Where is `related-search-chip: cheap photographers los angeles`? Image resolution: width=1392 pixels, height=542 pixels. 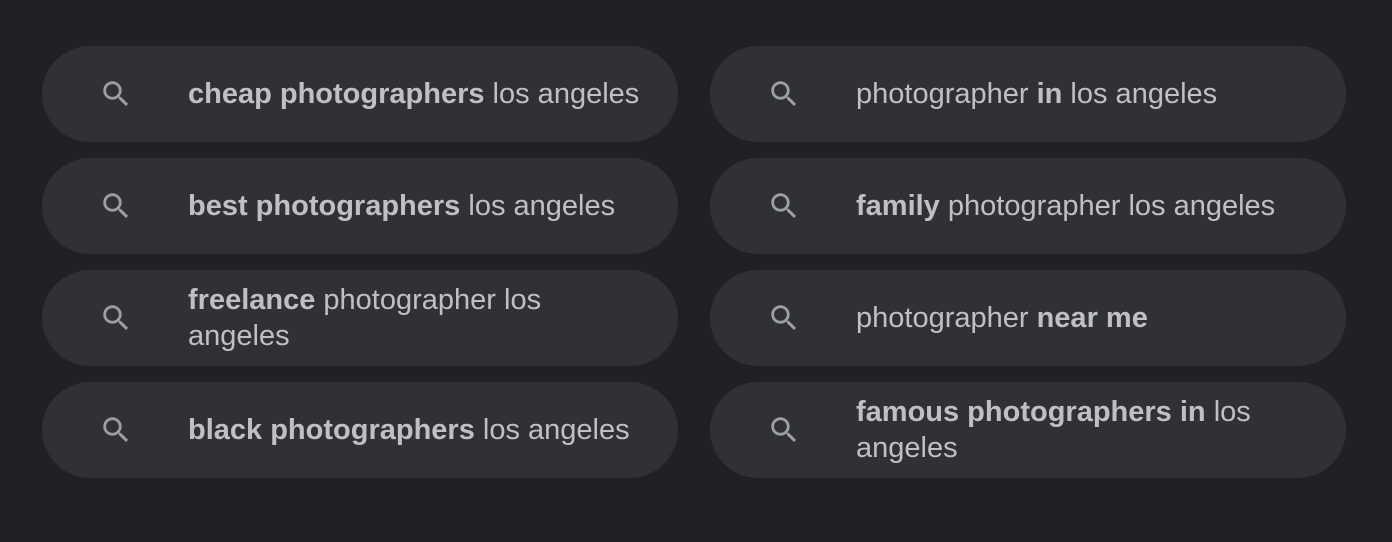 related-search-chip: cheap photographers los angeles is located at coordinates (360, 94).